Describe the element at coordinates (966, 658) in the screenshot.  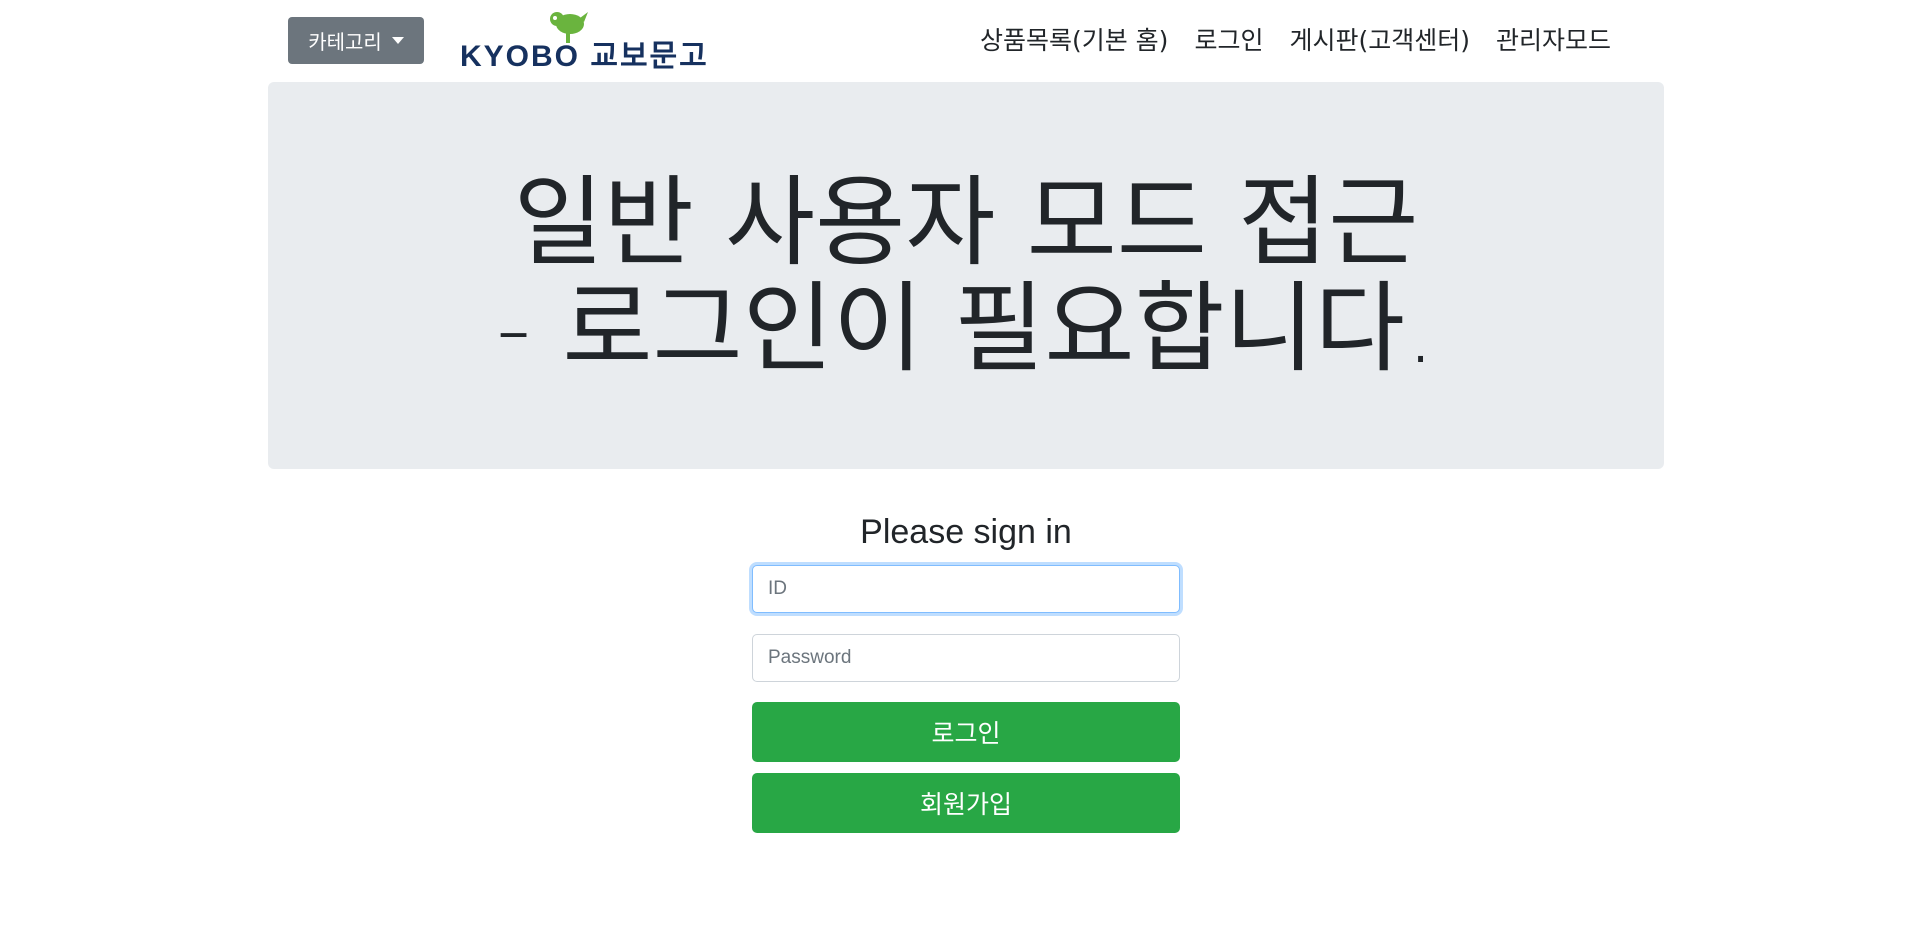
I see `password-input` at that location.